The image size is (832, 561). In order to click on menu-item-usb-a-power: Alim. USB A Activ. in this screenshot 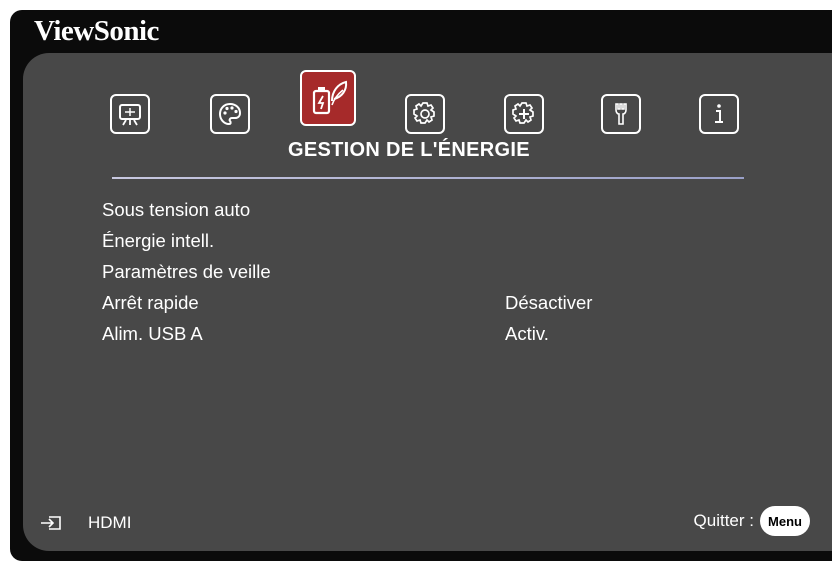, I will do `click(402, 336)`.